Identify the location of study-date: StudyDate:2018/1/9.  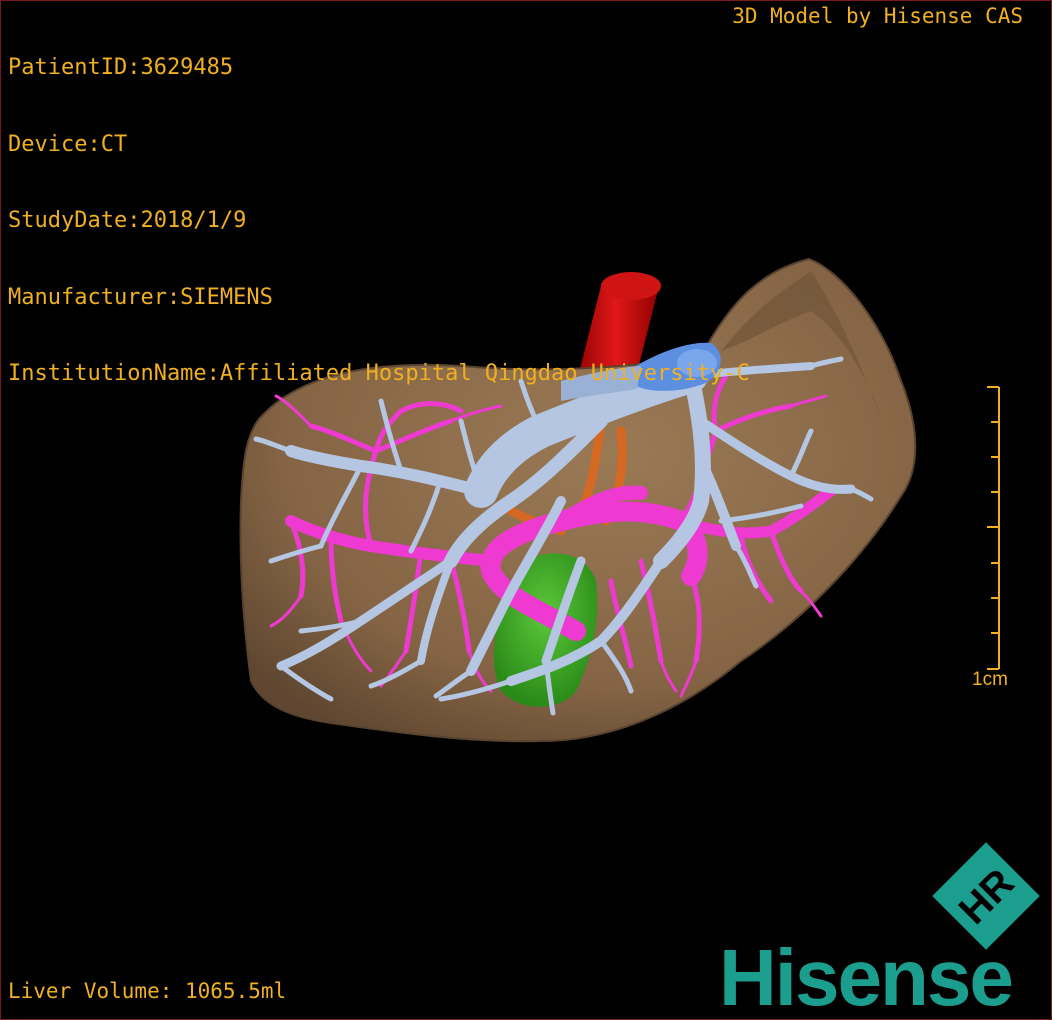
(127, 220).